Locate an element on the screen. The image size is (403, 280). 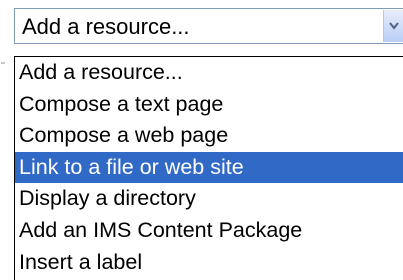
divider is located at coordinates (3, 63).